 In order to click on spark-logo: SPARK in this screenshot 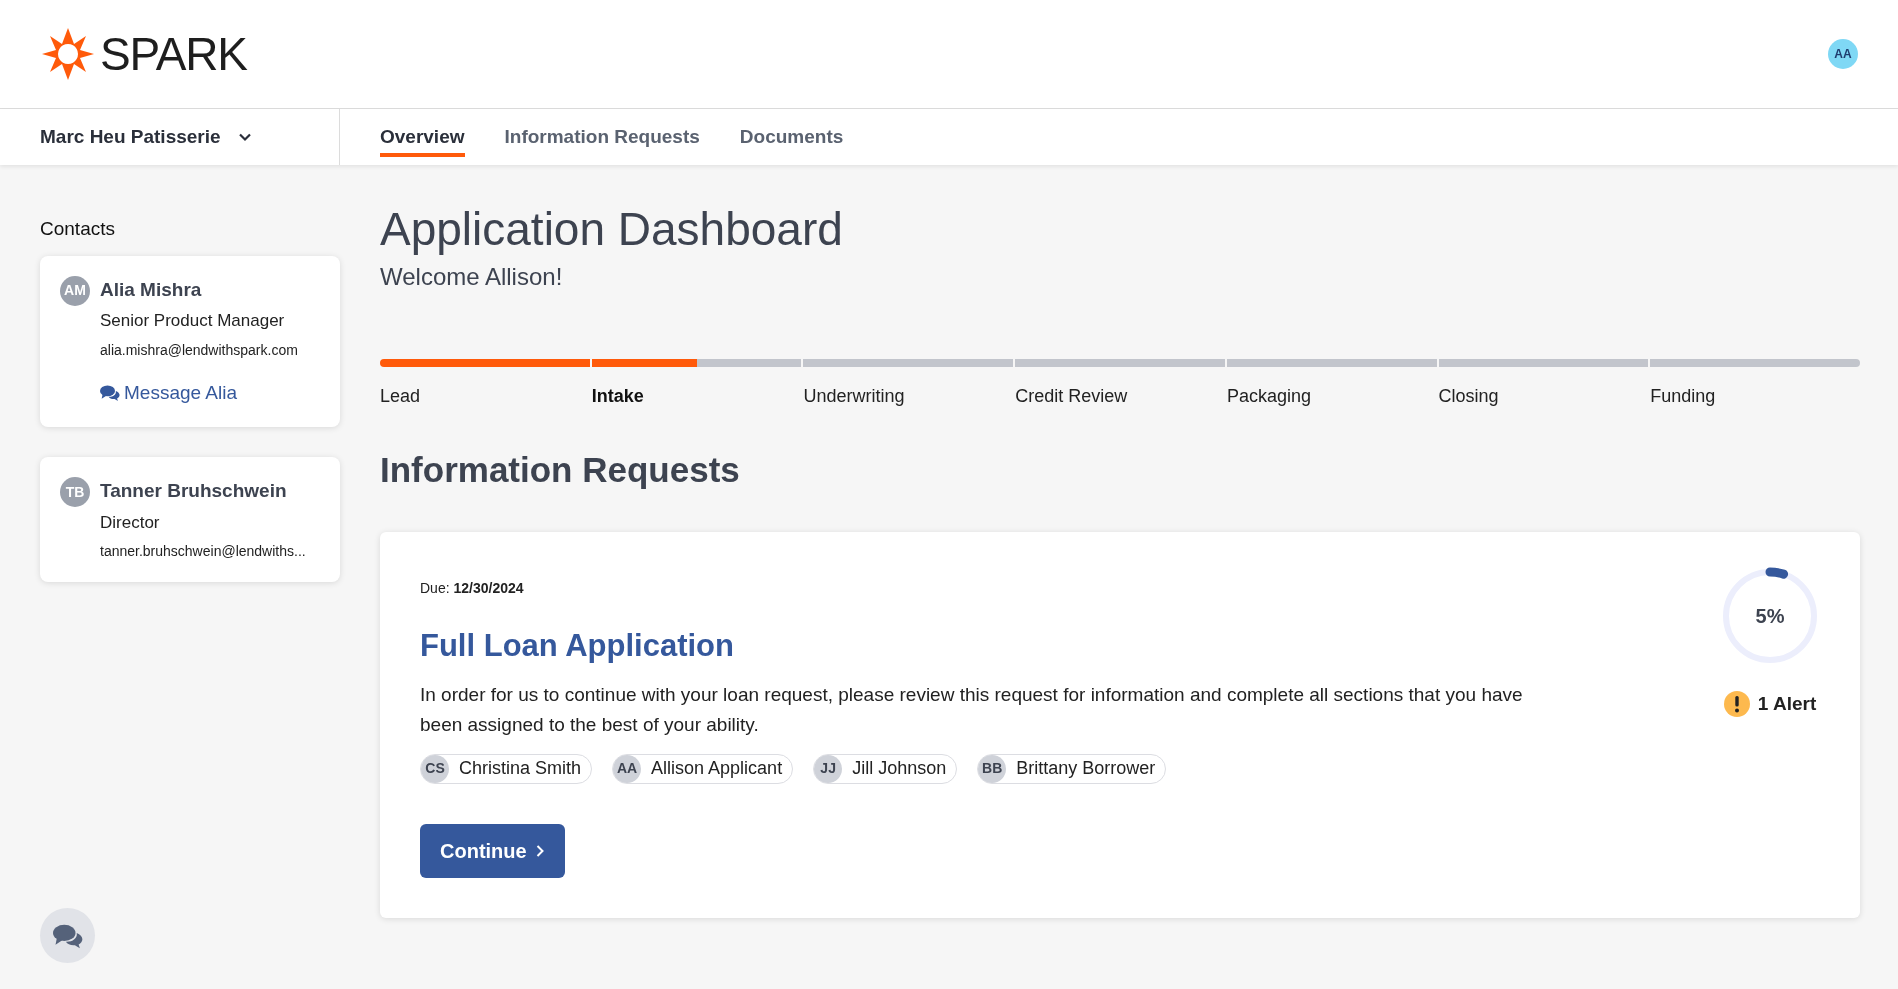, I will do `click(143, 54)`.